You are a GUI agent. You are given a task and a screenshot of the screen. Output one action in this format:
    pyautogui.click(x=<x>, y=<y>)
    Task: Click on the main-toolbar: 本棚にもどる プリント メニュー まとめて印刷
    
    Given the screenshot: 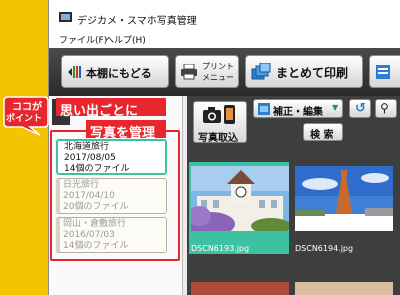 What is the action you would take?
    pyautogui.click(x=224, y=72)
    